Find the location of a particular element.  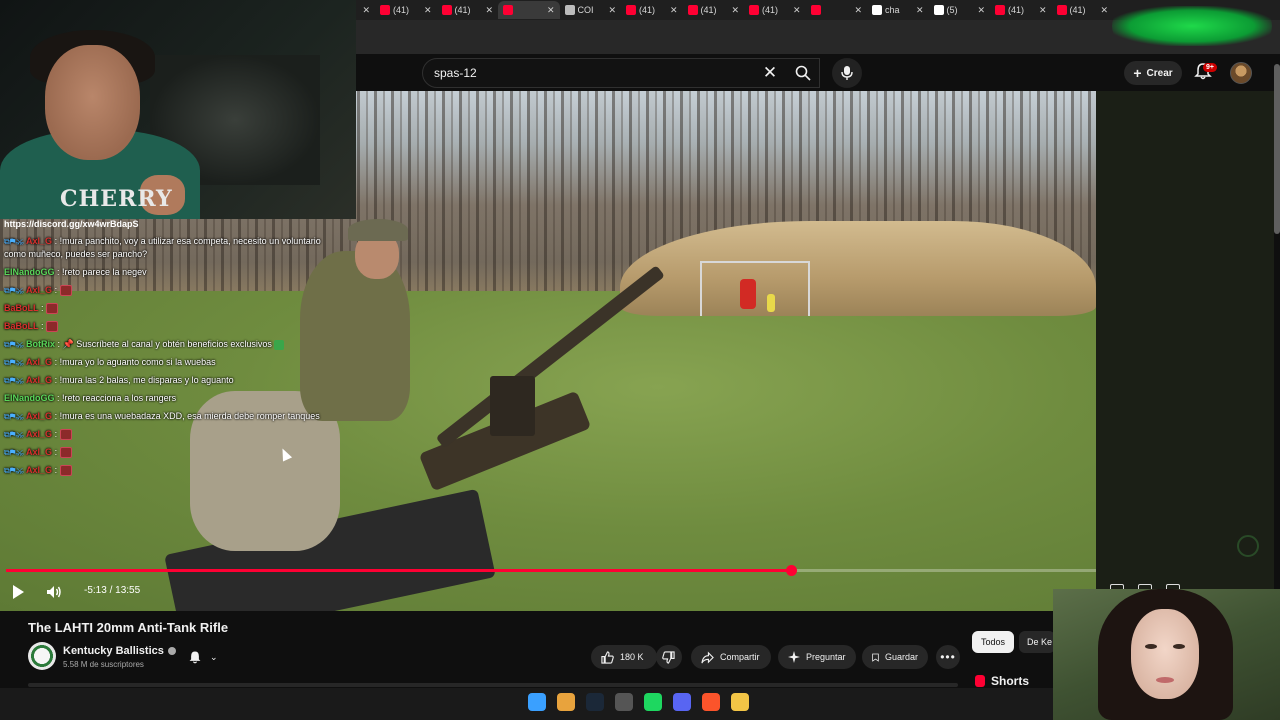

browser-tab: (5) ✕ is located at coordinates (960, 10).